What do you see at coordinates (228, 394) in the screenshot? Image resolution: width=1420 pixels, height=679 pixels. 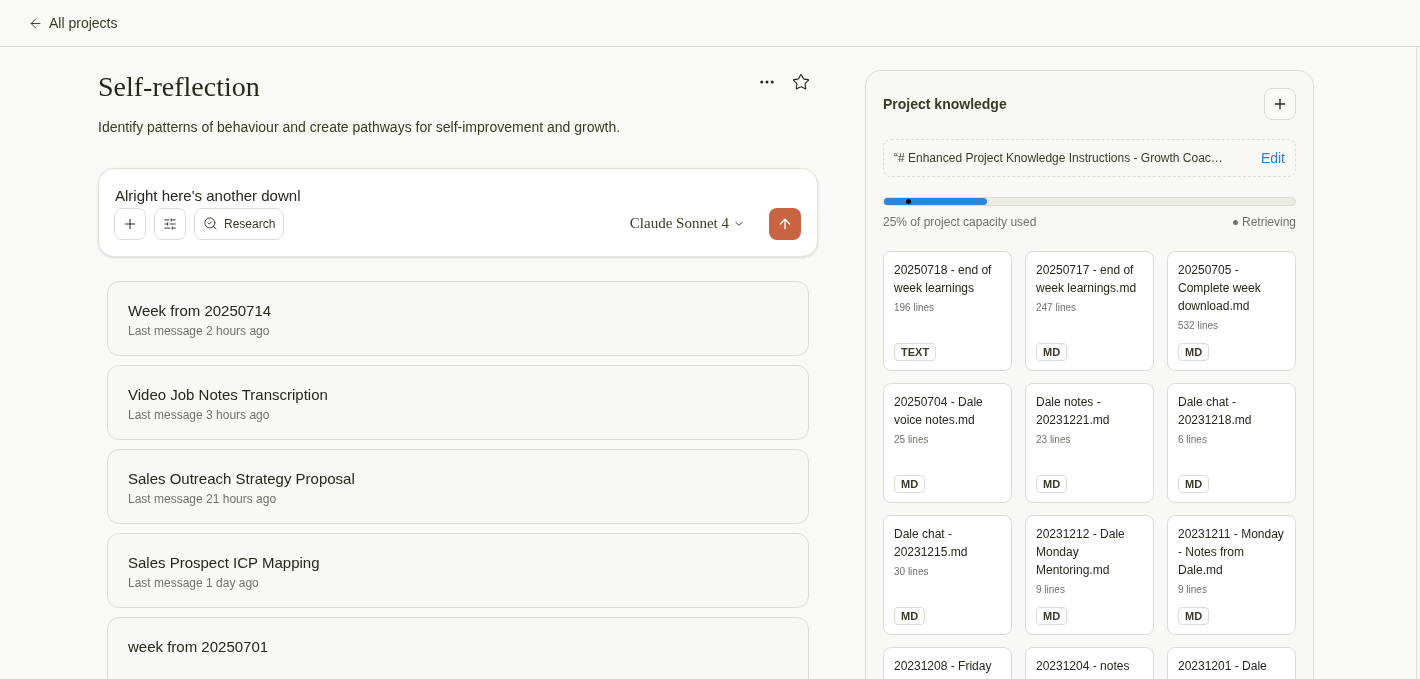 I see `chat-title: Video Job Notes Transcription` at bounding box center [228, 394].